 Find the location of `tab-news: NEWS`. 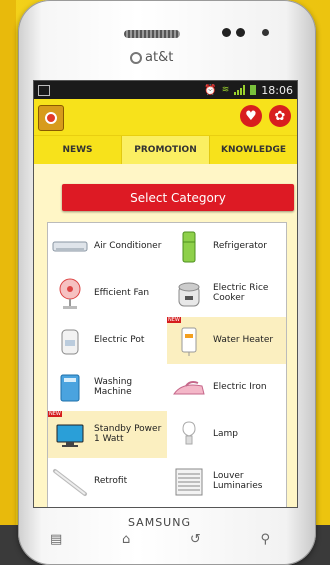

tab-news: NEWS is located at coordinates (77, 150).